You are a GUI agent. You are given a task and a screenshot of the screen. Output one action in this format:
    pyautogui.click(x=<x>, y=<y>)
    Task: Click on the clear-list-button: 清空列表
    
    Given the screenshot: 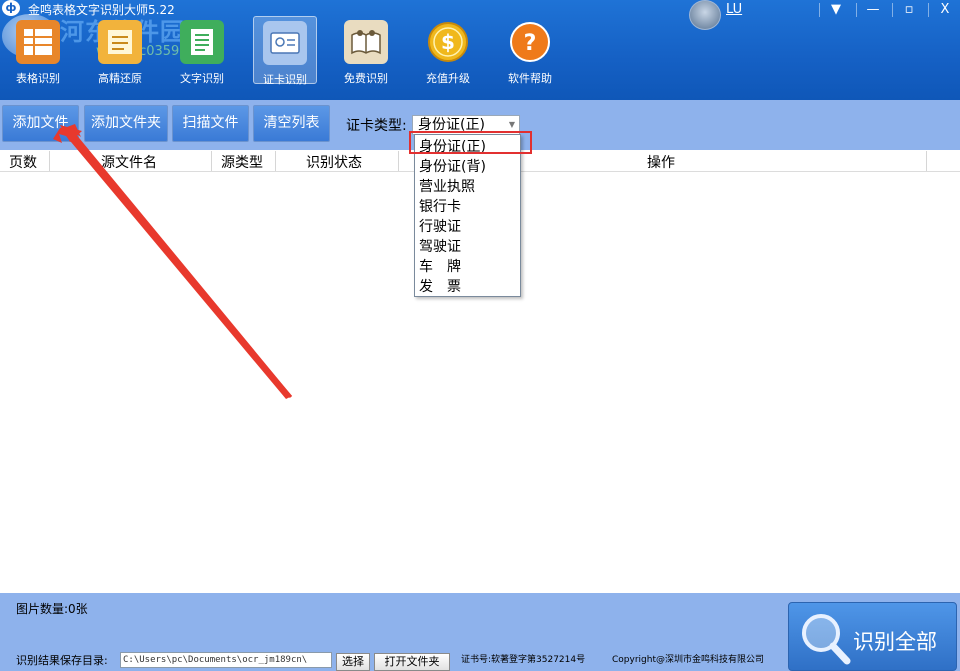 What is the action you would take?
    pyautogui.click(x=291, y=123)
    